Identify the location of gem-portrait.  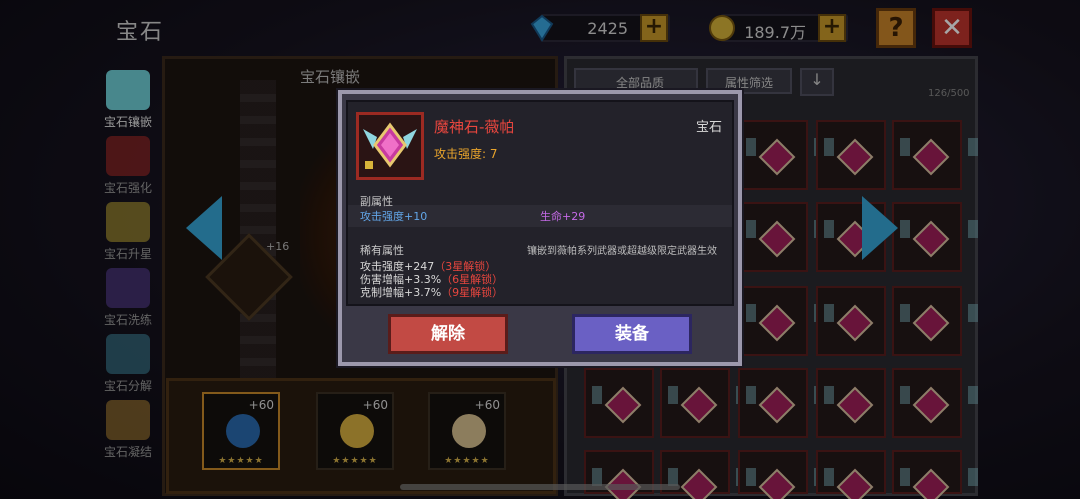
(390, 146).